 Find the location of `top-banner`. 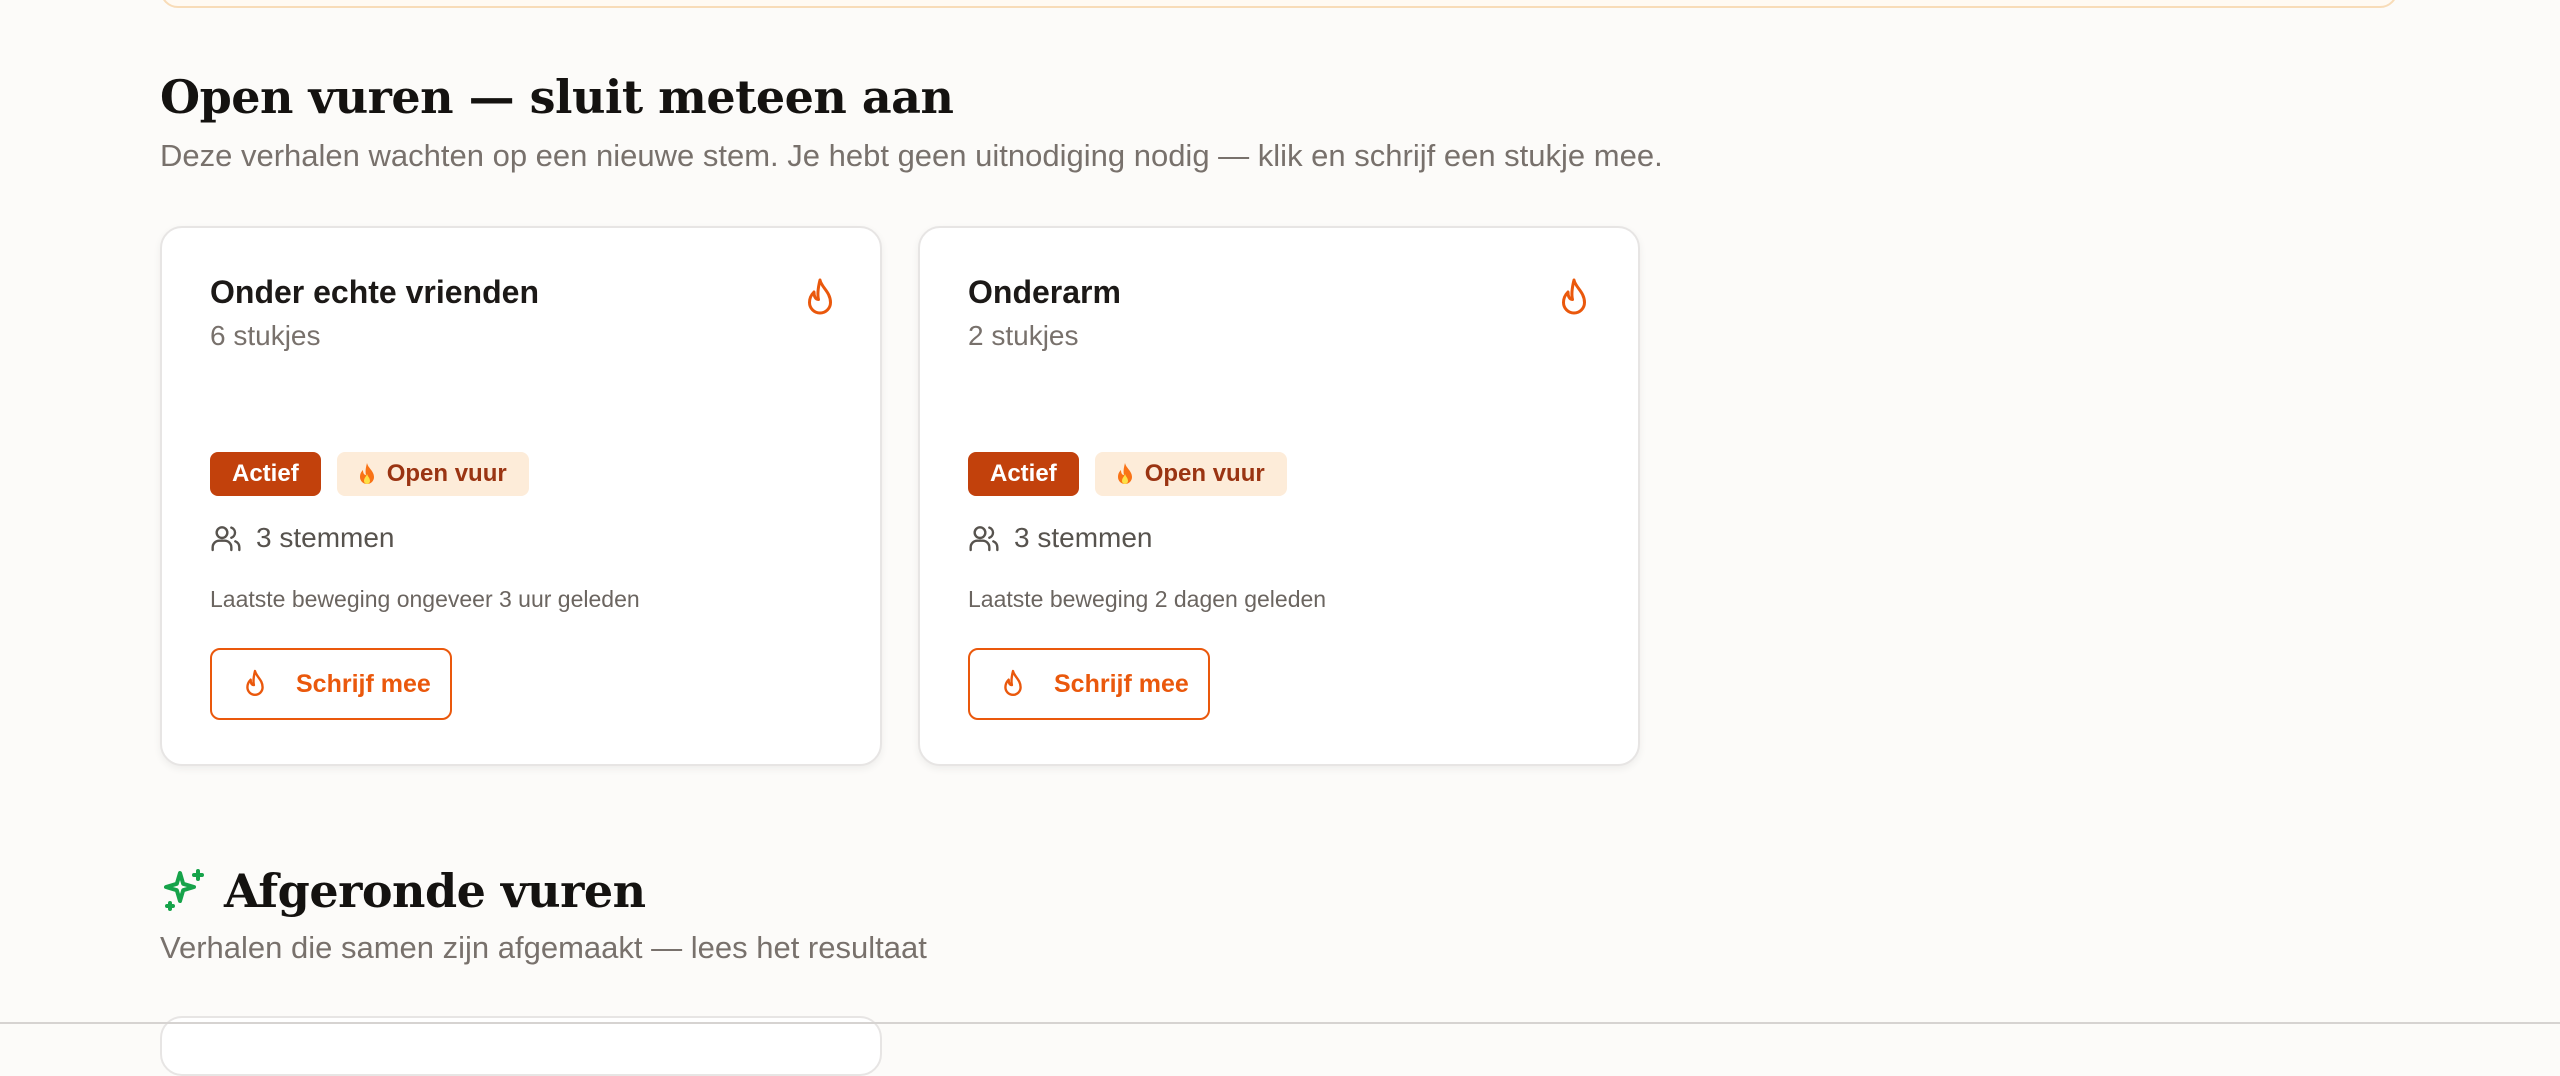

top-banner is located at coordinates (1279, 4).